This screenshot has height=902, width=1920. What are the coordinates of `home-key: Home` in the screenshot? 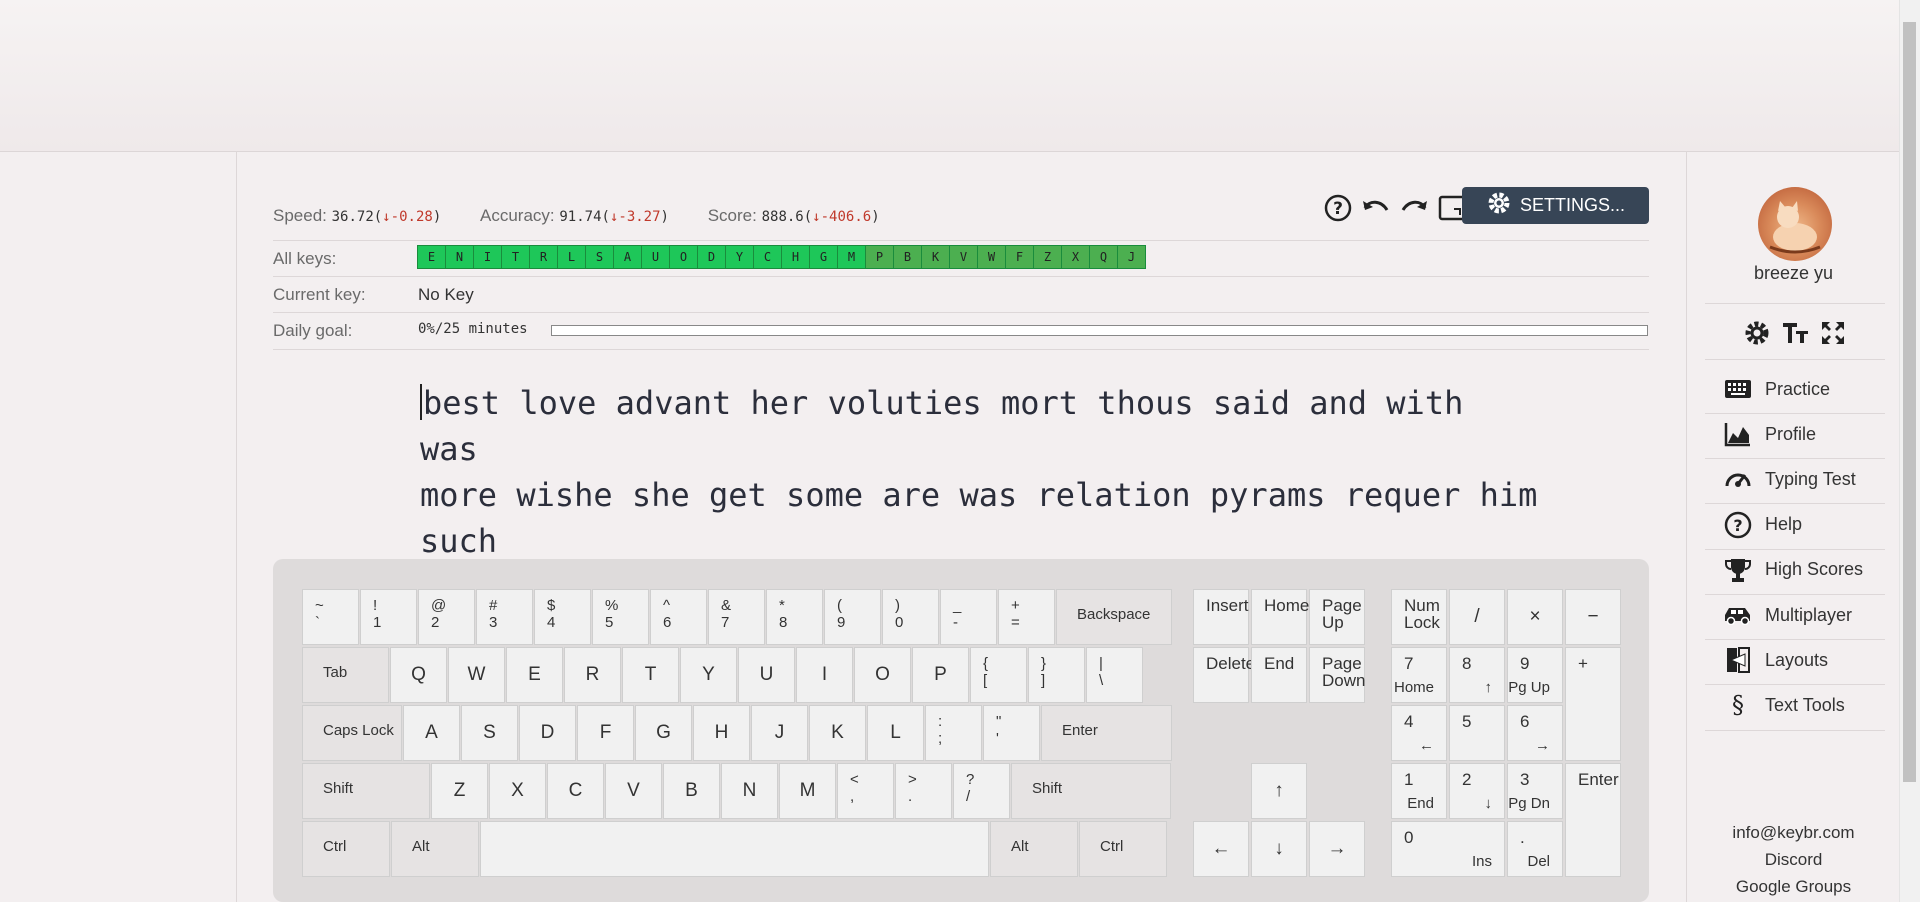 It's located at (1280, 617).